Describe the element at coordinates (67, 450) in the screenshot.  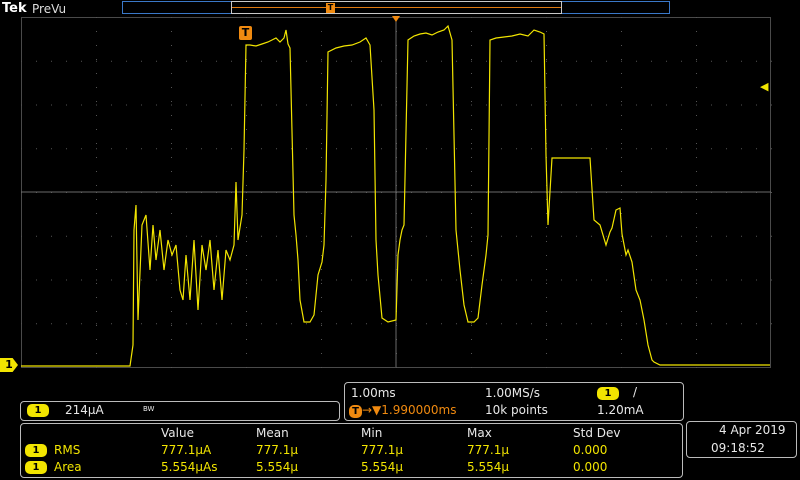
I see `rms-label: RMS` at that location.